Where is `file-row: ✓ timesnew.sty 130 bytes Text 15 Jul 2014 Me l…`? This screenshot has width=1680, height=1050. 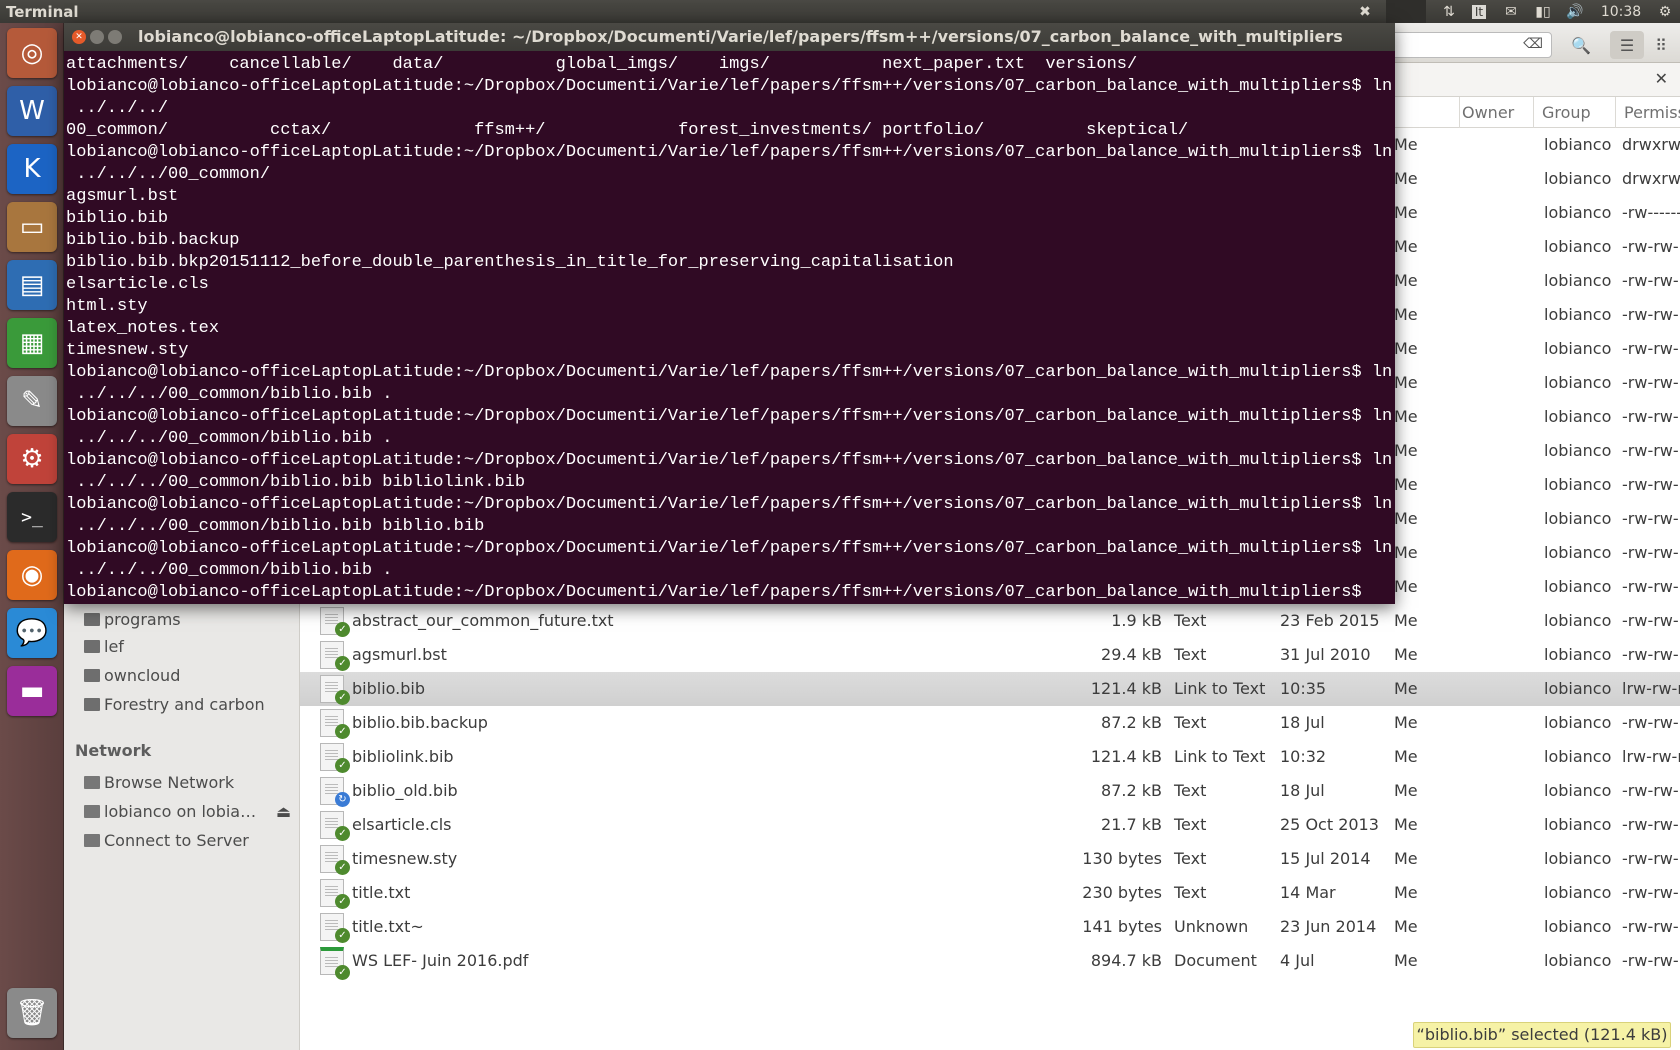 file-row: ✓ timesnew.sty 130 bytes Text 15 Jul 2014 Me l… is located at coordinates (990, 859).